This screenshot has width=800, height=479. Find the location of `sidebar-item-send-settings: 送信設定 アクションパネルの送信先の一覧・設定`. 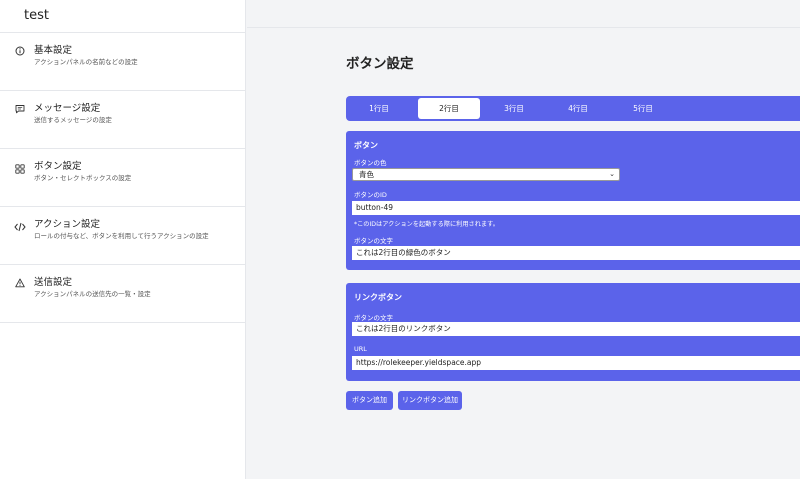

sidebar-item-send-settings: 送信設定 アクションパネルの送信先の一覧・設定 is located at coordinates (122, 294).